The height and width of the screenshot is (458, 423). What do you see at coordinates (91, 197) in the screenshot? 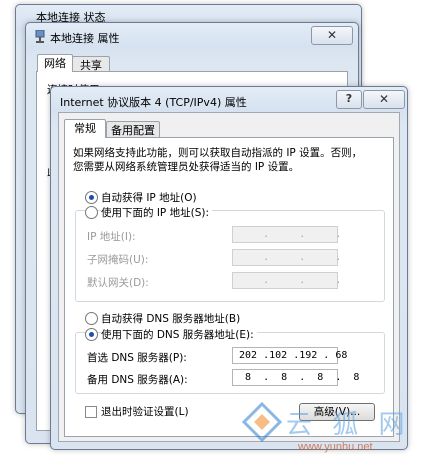
I see `obtain-ip-auto-radio` at bounding box center [91, 197].